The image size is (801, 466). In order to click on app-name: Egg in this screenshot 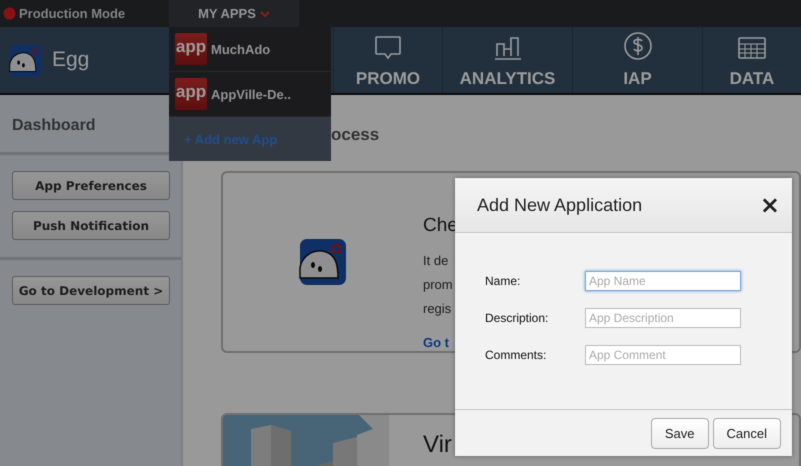, I will do `click(71, 60)`.